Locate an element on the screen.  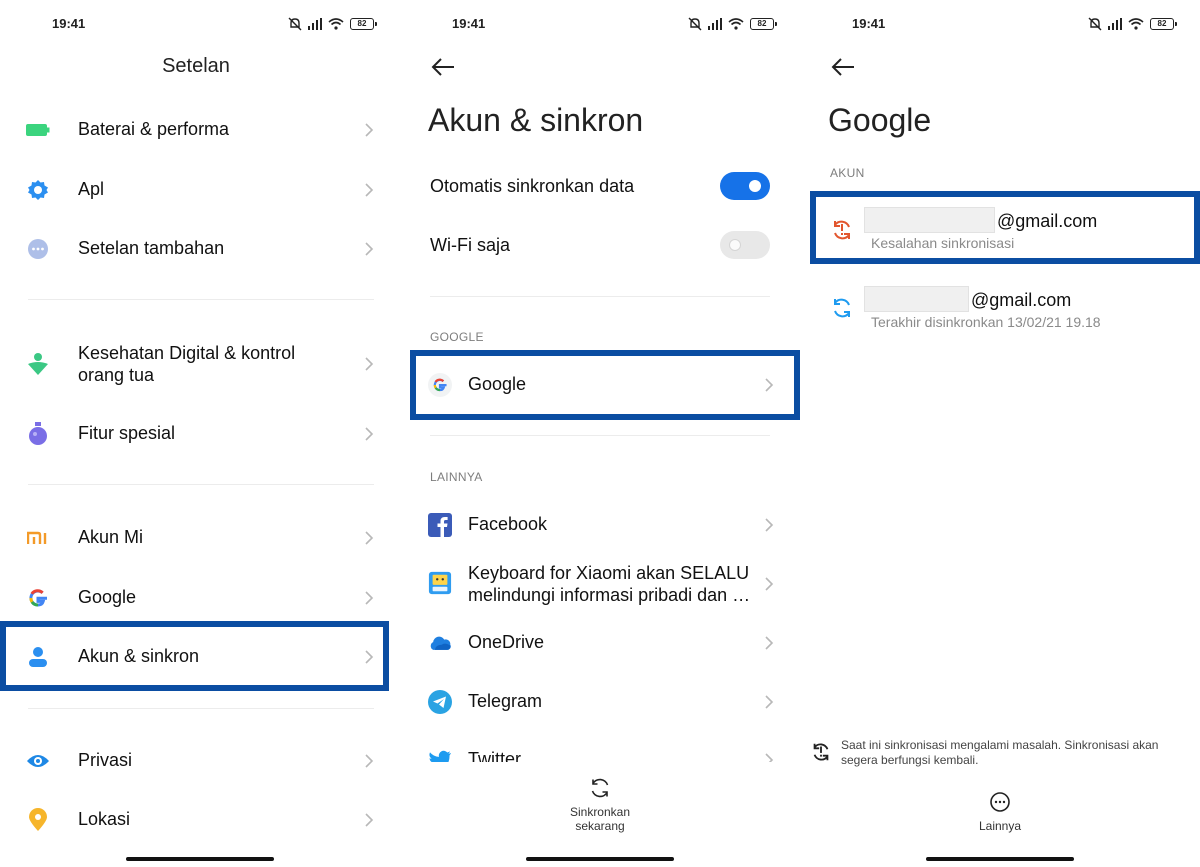
sync-error-icon is located at coordinates (821, 752).